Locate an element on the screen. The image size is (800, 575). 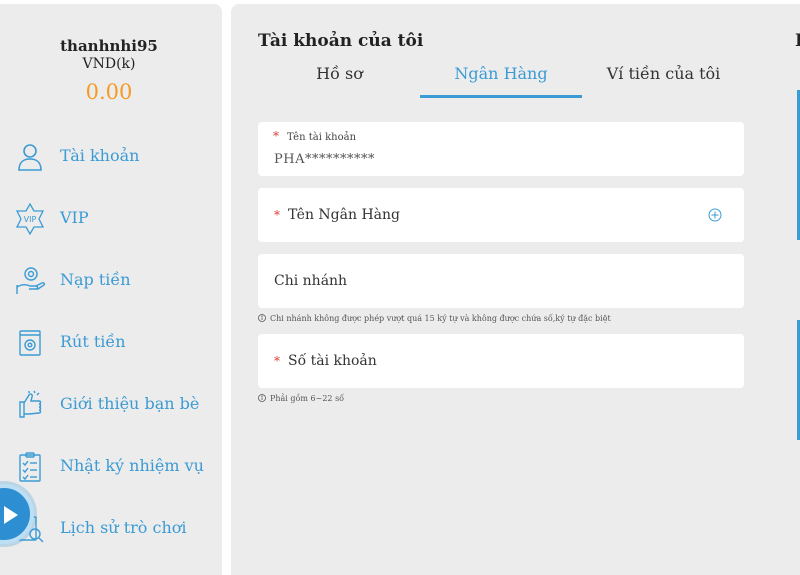
account-number-hint: Phải gồm 6~22 số is located at coordinates (301, 398).